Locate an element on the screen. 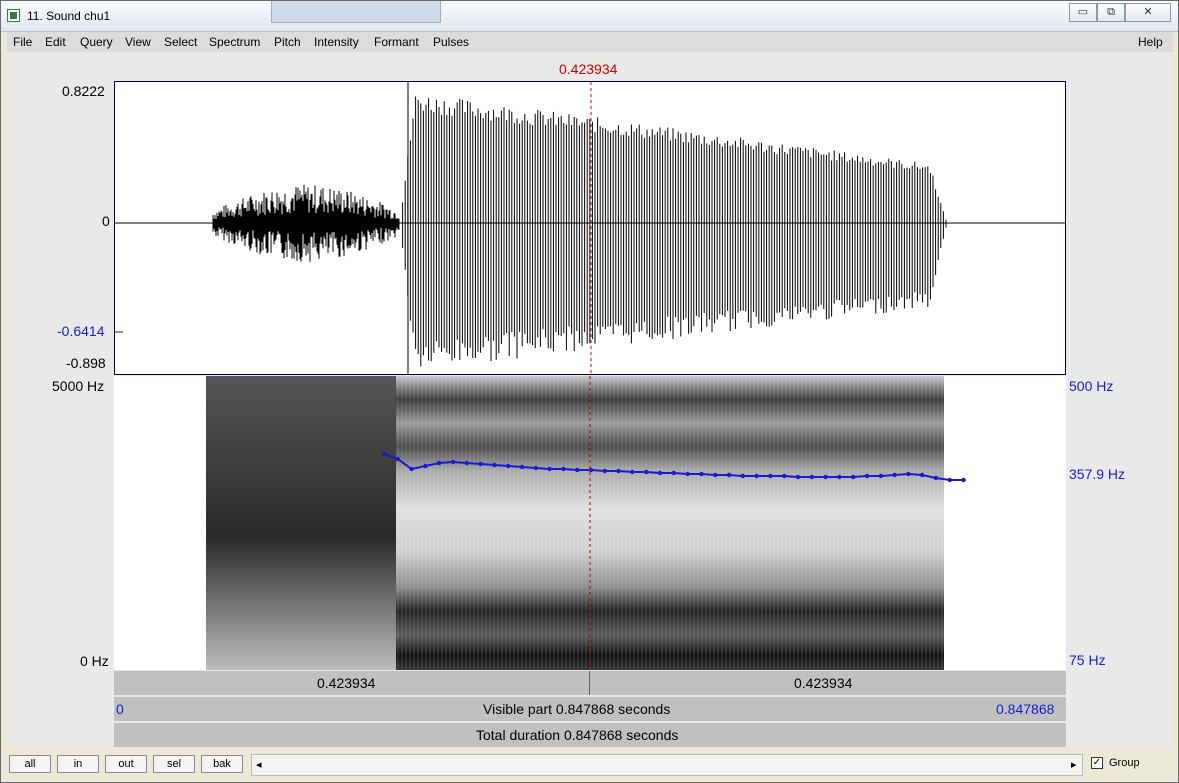 The height and width of the screenshot is (783, 1179). menu-view: View is located at coordinates (138, 42).